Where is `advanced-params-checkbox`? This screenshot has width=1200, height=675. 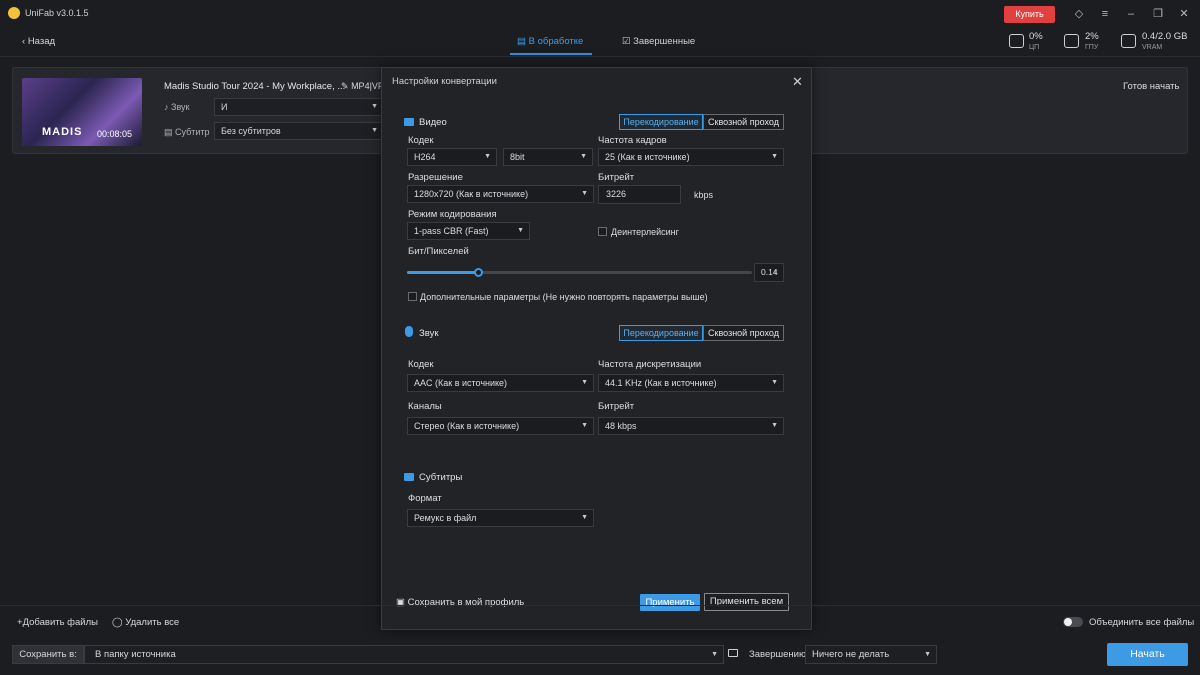
advanced-params-checkbox is located at coordinates (412, 296).